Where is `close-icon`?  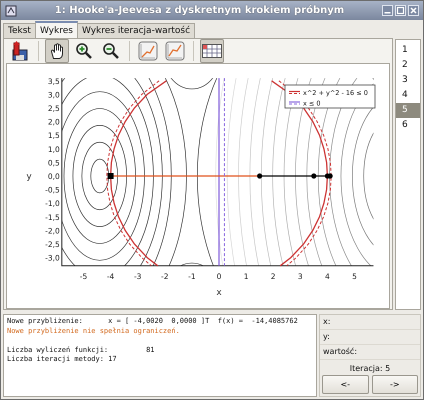
close-icon is located at coordinates (413, 10).